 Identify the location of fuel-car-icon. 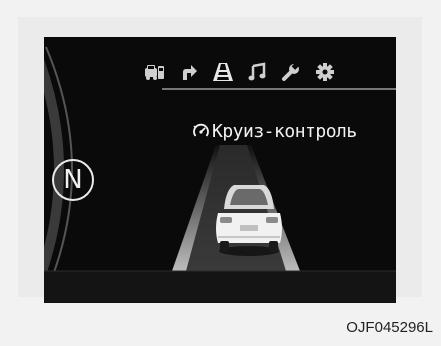
(155, 72).